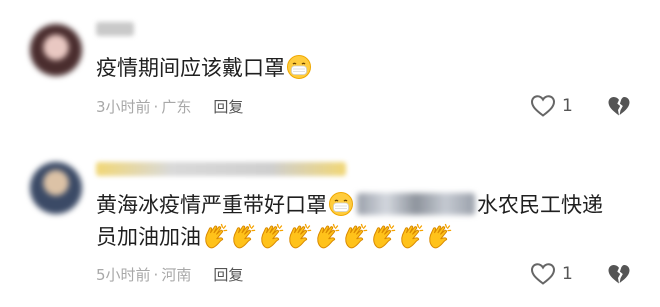 The image size is (660, 307). What do you see at coordinates (176, 107) in the screenshot?
I see `comment-location: 广东` at bounding box center [176, 107].